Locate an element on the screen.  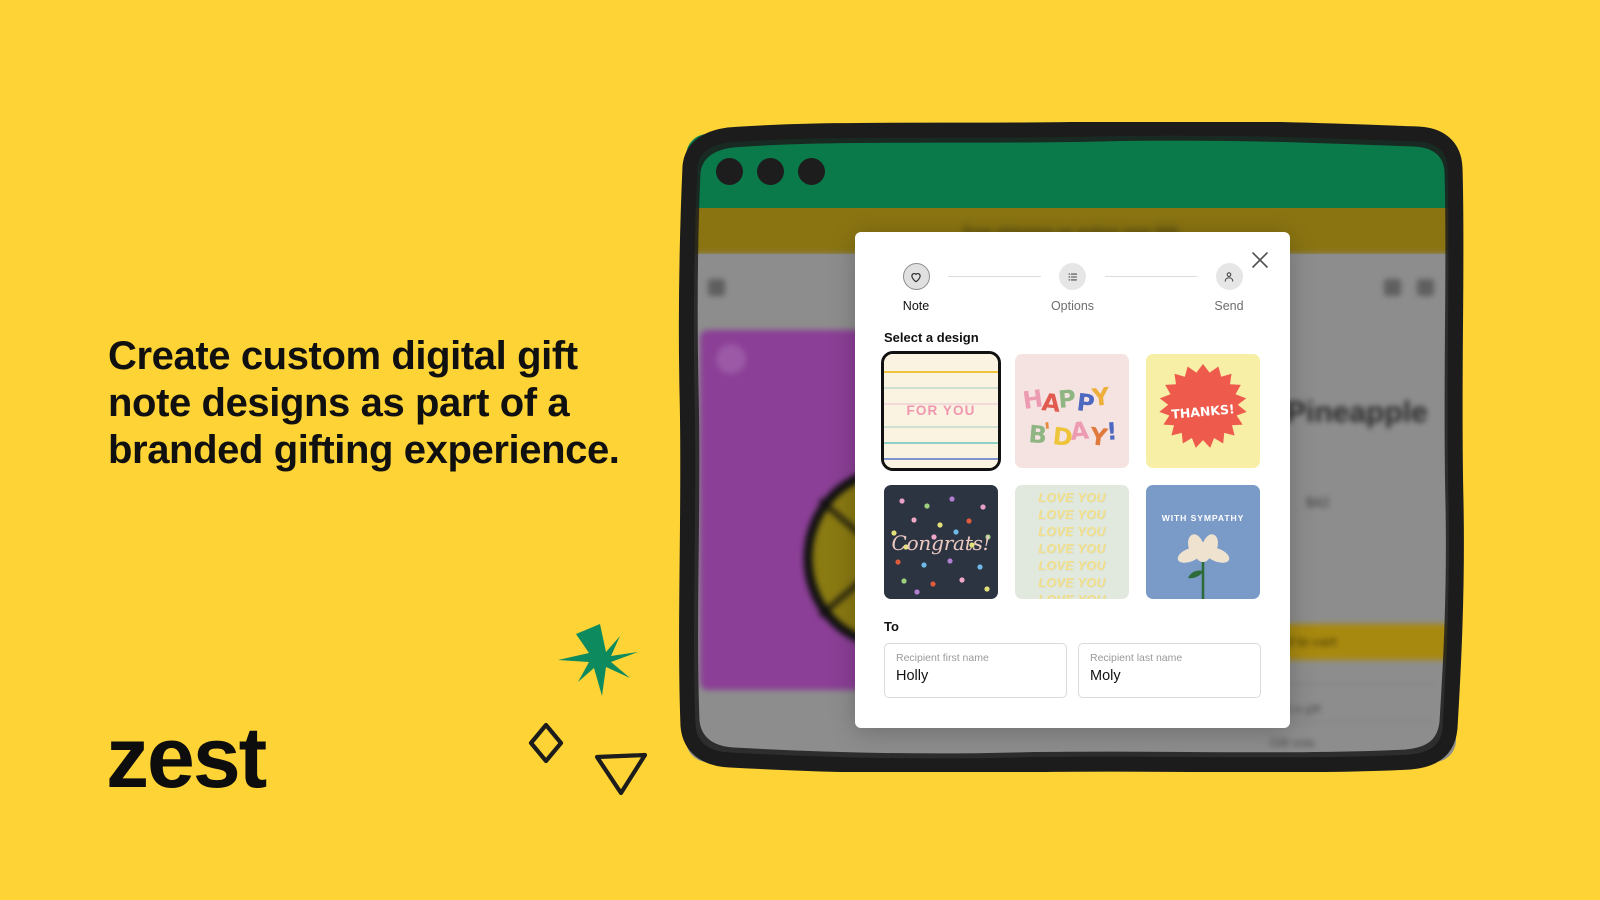
diamond-icon is located at coordinates (546, 743).